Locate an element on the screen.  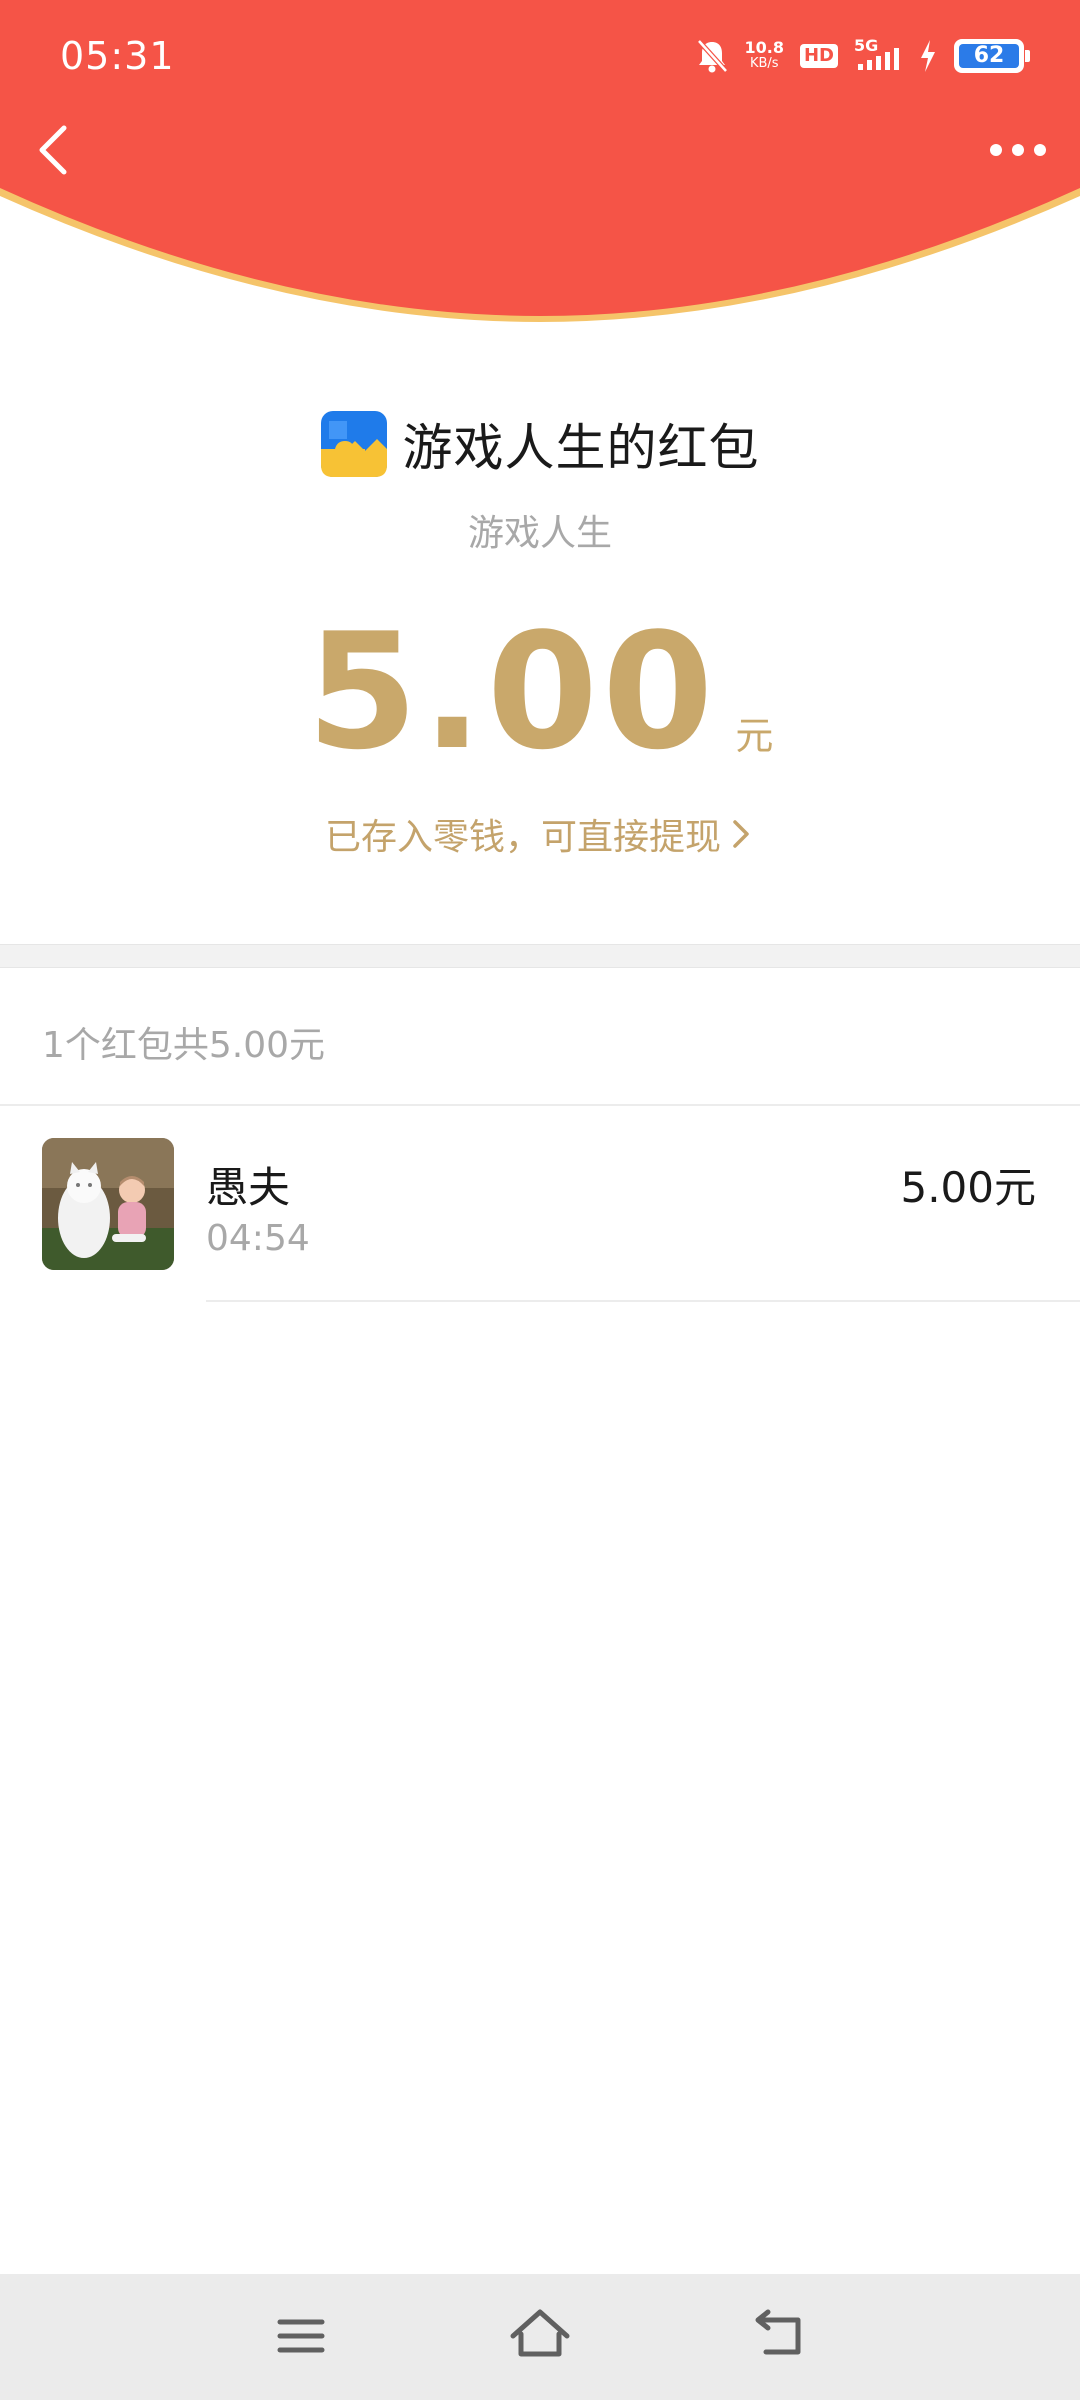
record-amount: 5.00元 is located at coordinates (968, 1187).